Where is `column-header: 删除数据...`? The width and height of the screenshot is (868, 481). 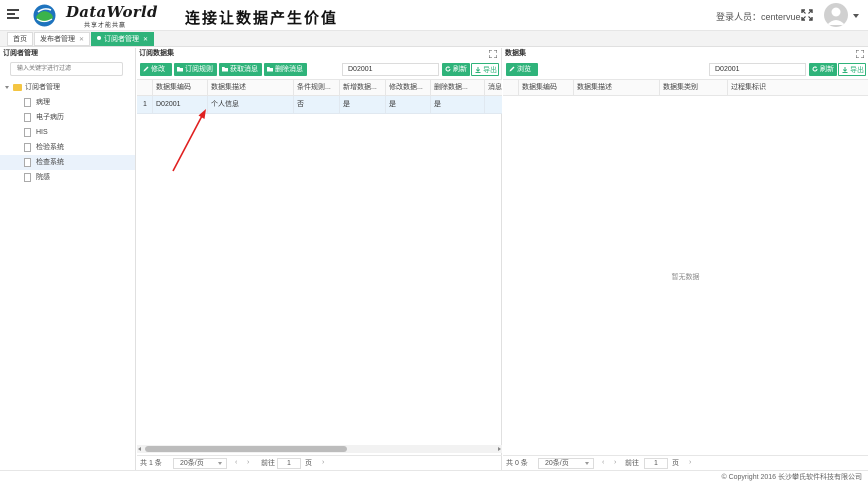
column-header: 删除数据... is located at coordinates (458, 88).